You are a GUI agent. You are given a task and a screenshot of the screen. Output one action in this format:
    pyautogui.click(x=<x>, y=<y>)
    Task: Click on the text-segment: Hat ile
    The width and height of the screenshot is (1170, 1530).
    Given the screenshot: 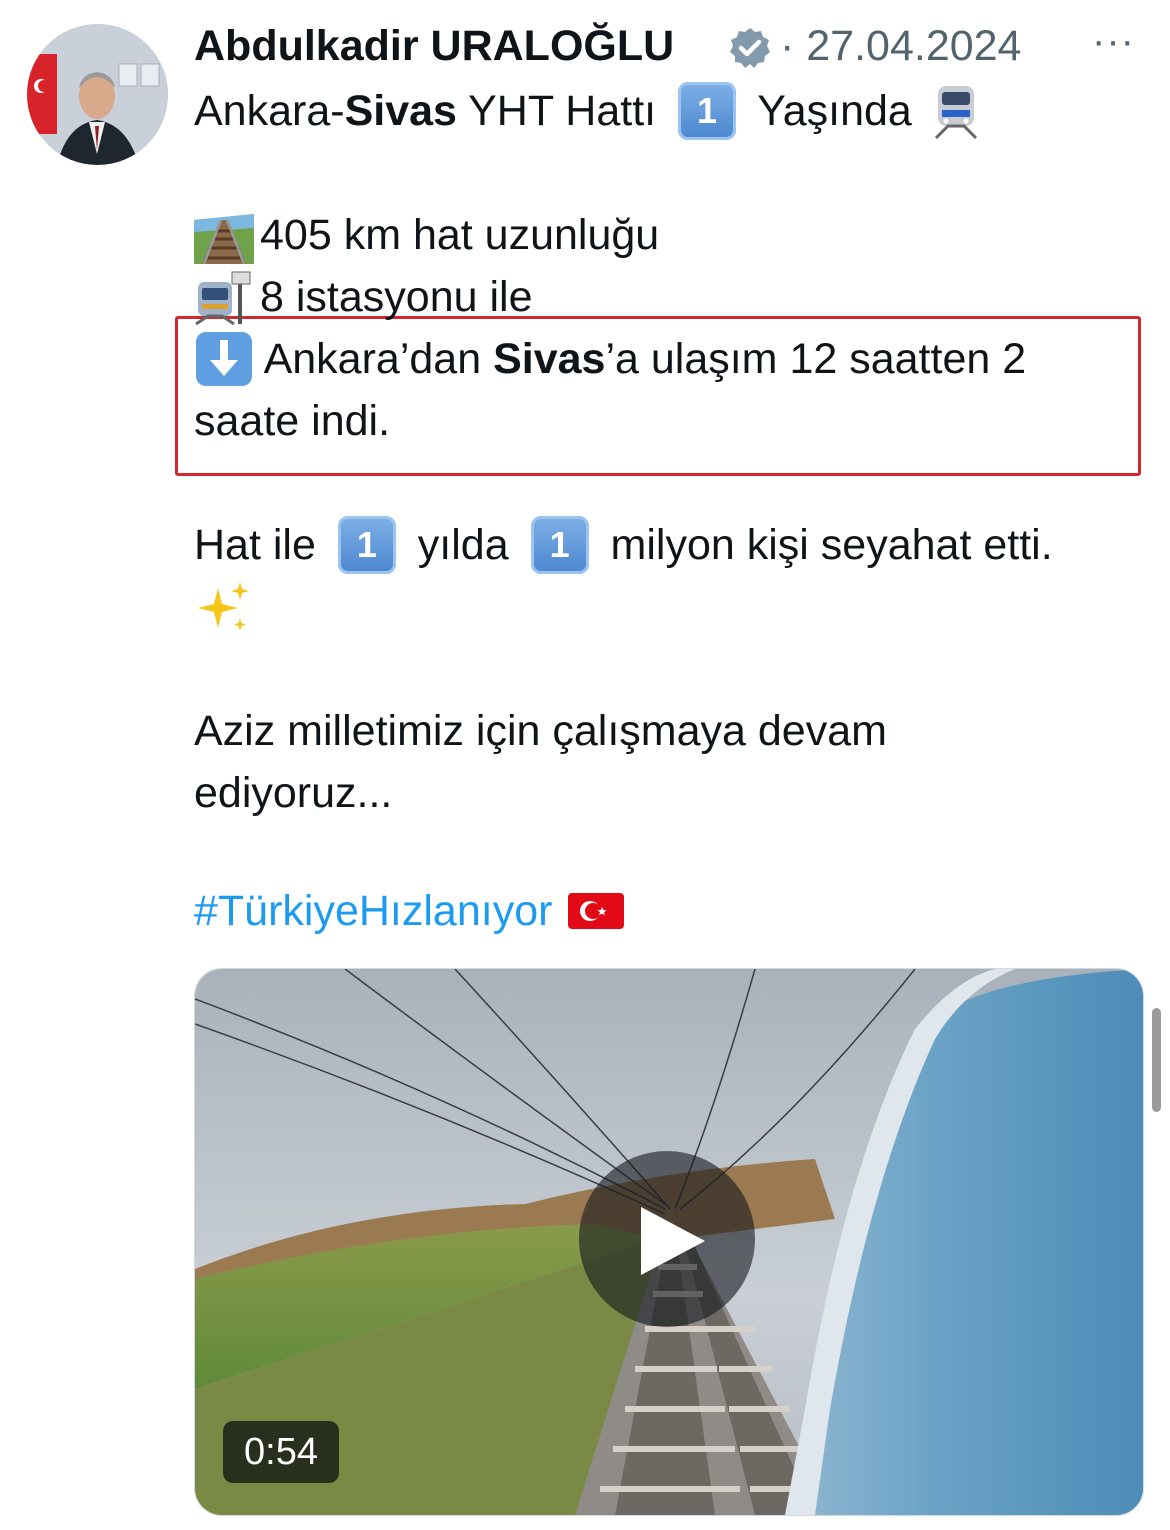 What is the action you would take?
    pyautogui.click(x=261, y=545)
    